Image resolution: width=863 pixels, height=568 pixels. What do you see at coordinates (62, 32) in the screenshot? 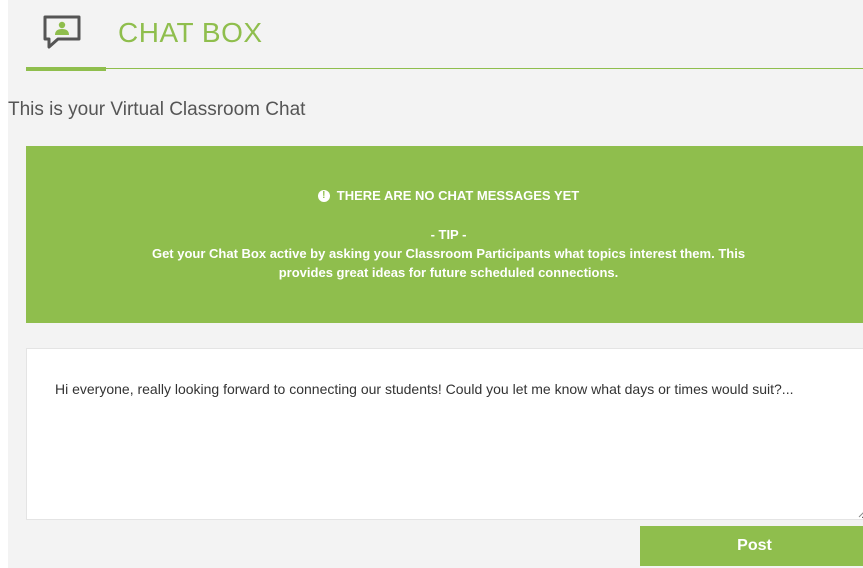
I see `chat-user-icon` at bounding box center [62, 32].